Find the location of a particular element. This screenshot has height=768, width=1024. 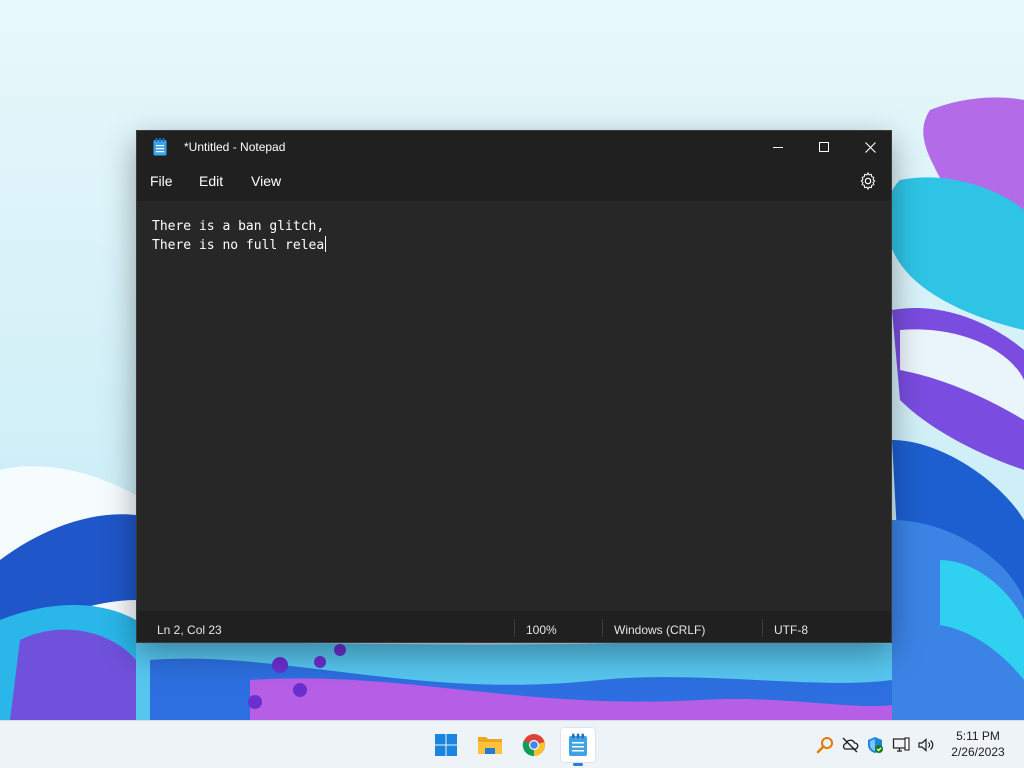

menu-edit: Edit is located at coordinates (211, 181).